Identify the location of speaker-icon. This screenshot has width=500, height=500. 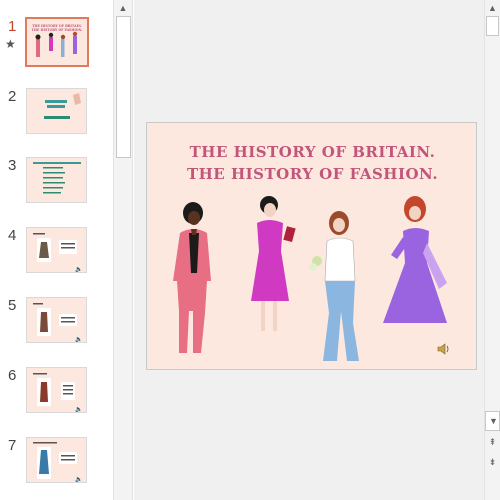
(444, 349).